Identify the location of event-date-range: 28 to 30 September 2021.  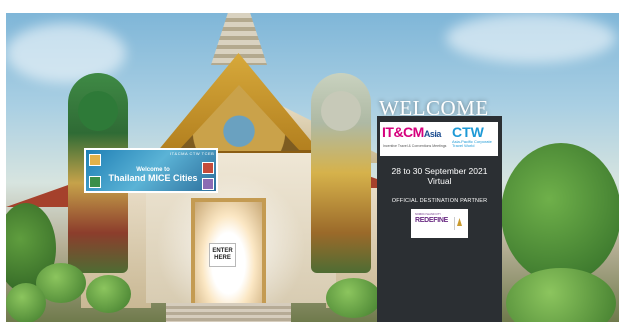
(439, 171).